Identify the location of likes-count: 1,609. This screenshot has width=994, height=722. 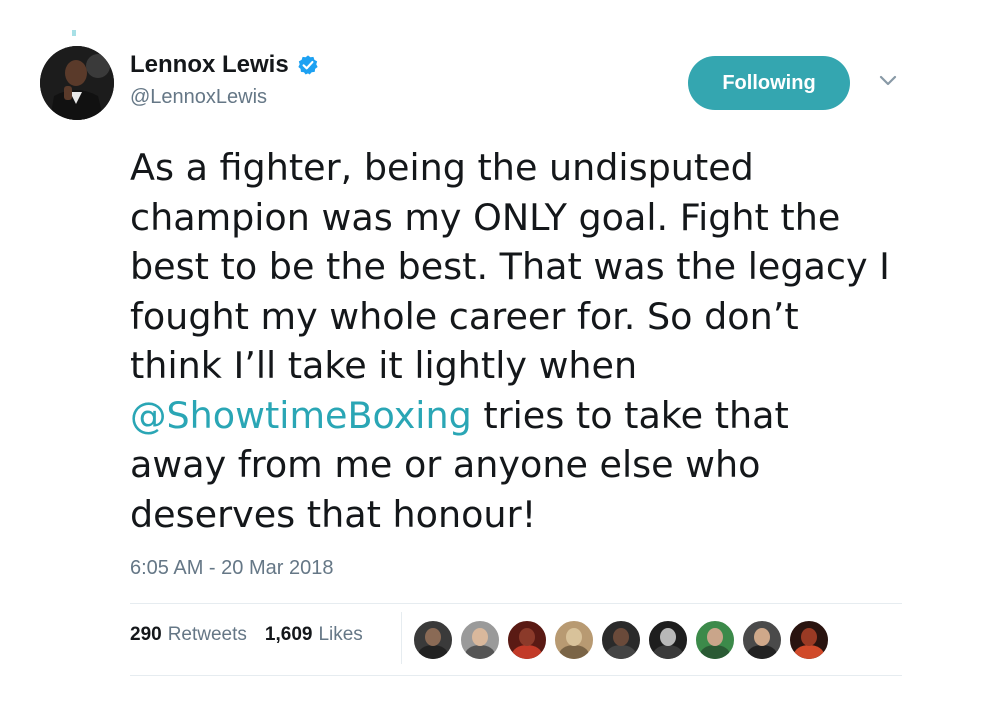
(289, 635).